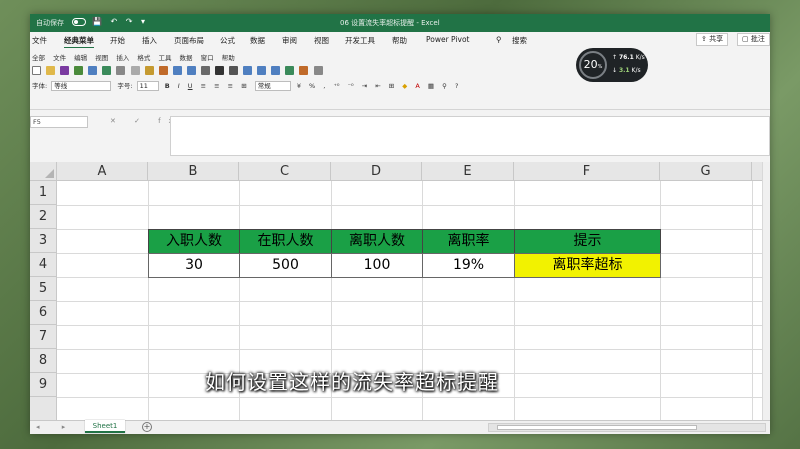  What do you see at coordinates (194, 265) in the screenshot?
I see `cell-b4: 30` at bounding box center [194, 265].